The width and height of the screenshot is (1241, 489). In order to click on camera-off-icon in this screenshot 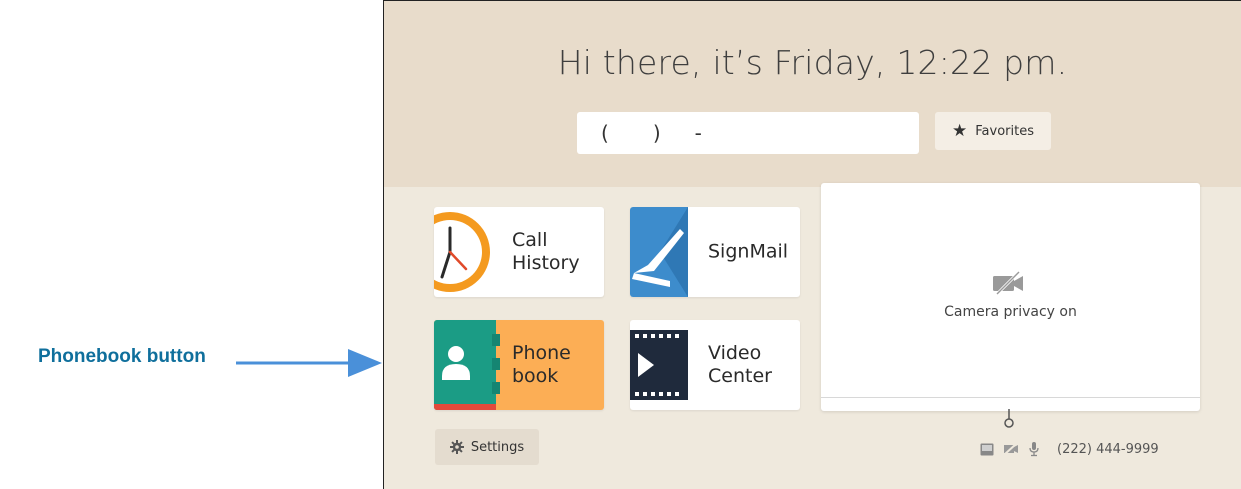, I will do `click(1008, 283)`.